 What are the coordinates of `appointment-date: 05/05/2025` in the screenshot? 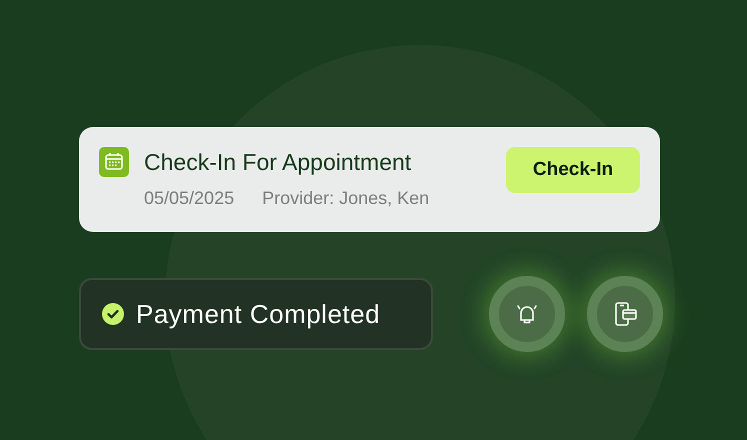 It's located at (189, 198).